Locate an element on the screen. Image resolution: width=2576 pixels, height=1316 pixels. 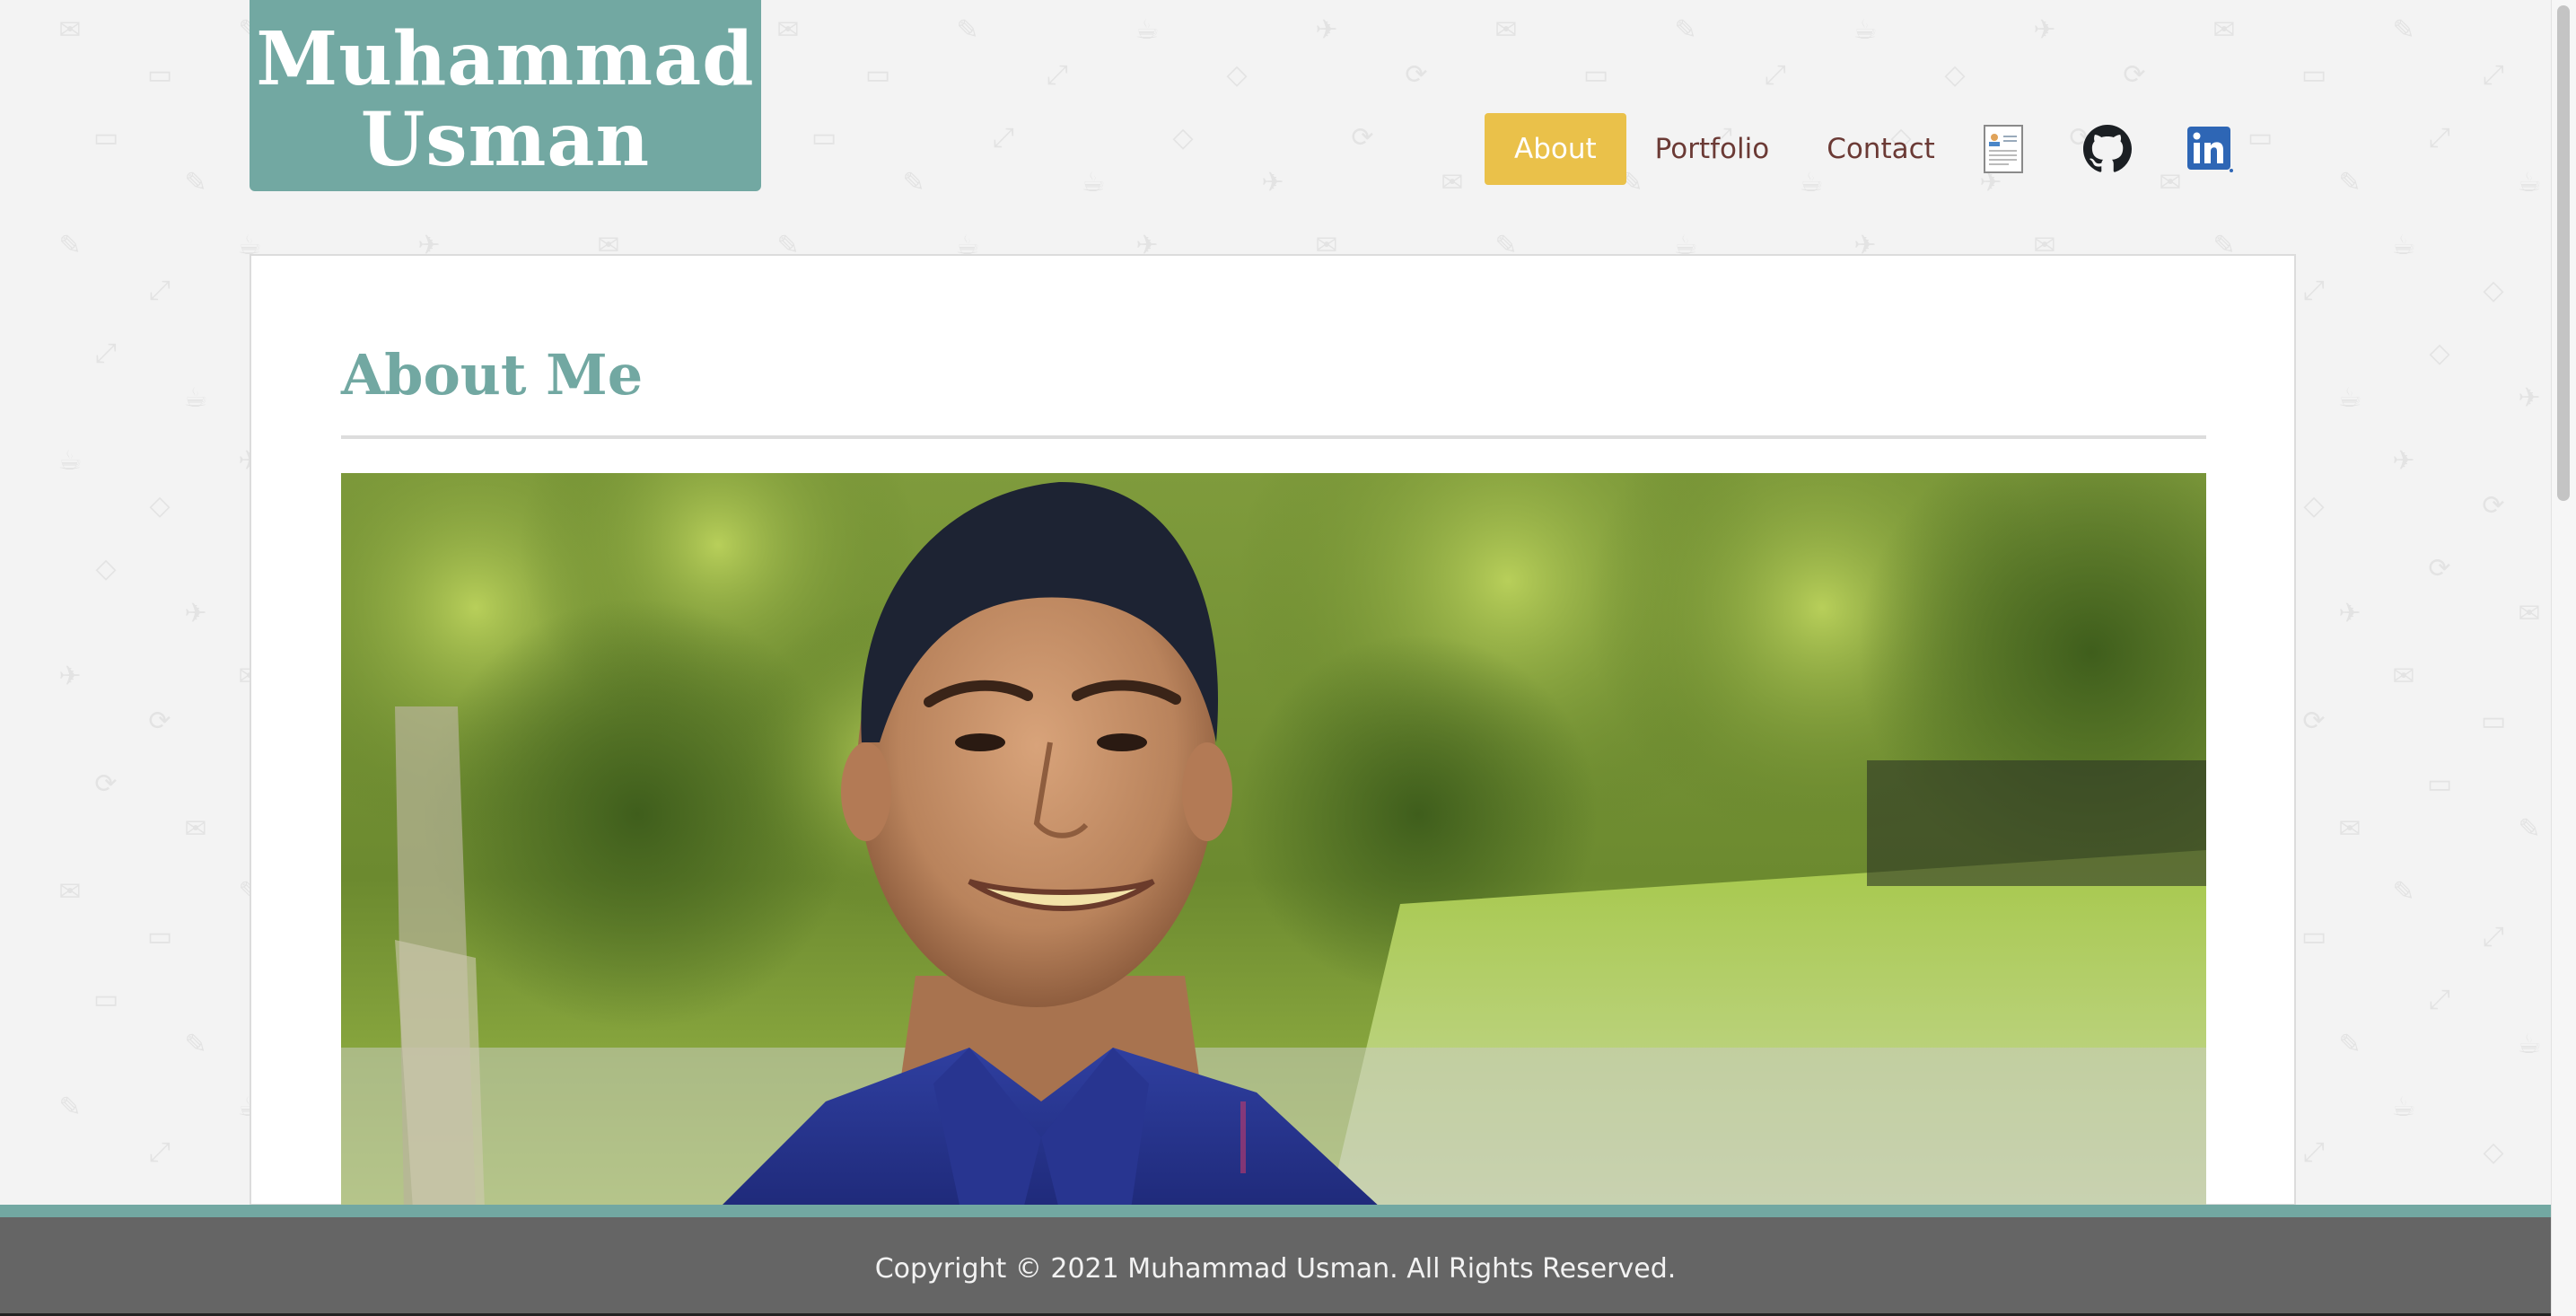
scrollbar-thumb is located at coordinates (2563, 253).